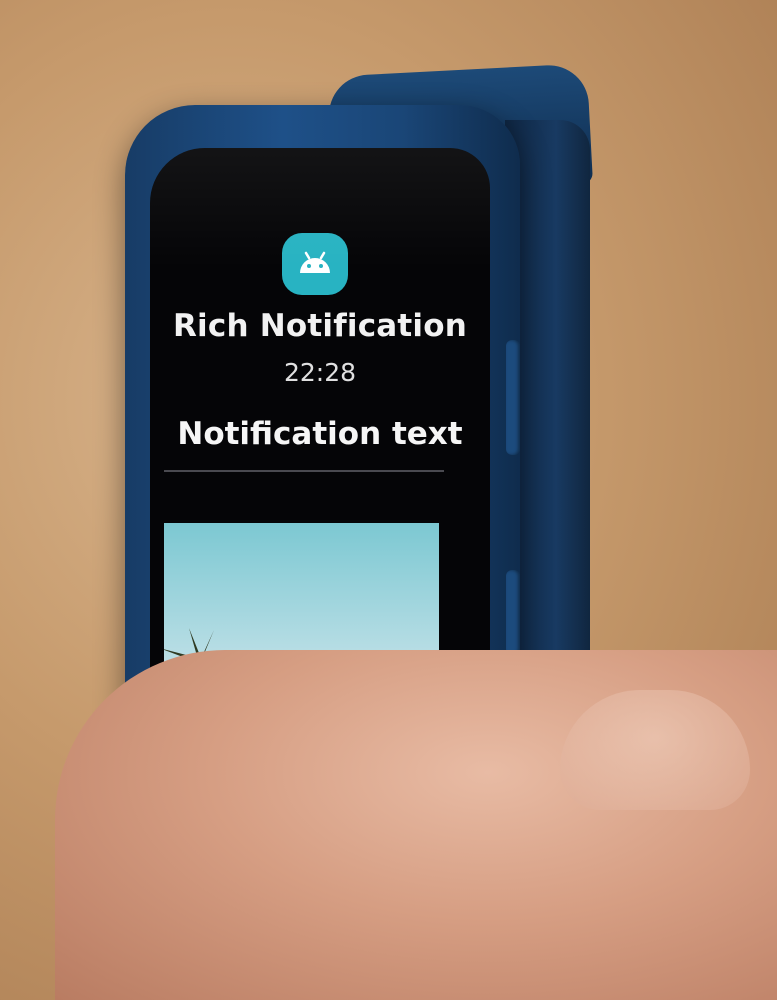 The image size is (777, 1000). Describe the element at coordinates (315, 264) in the screenshot. I see `android-icon` at that location.